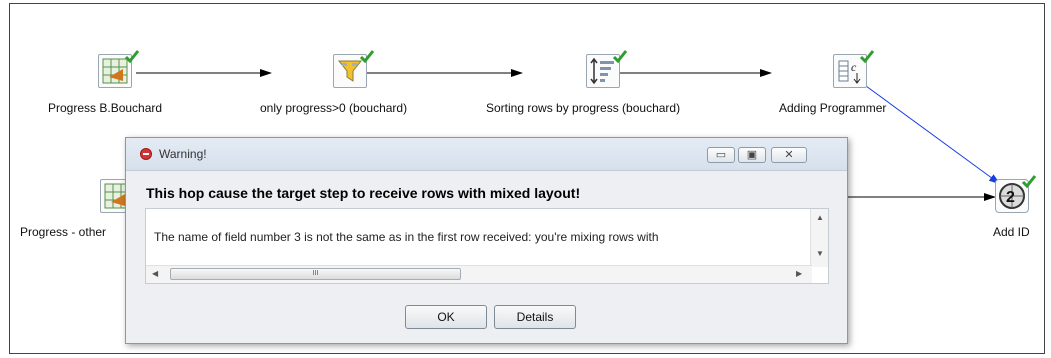  What do you see at coordinates (1010, 197) in the screenshot?
I see `svg-text: 2` at bounding box center [1010, 197].